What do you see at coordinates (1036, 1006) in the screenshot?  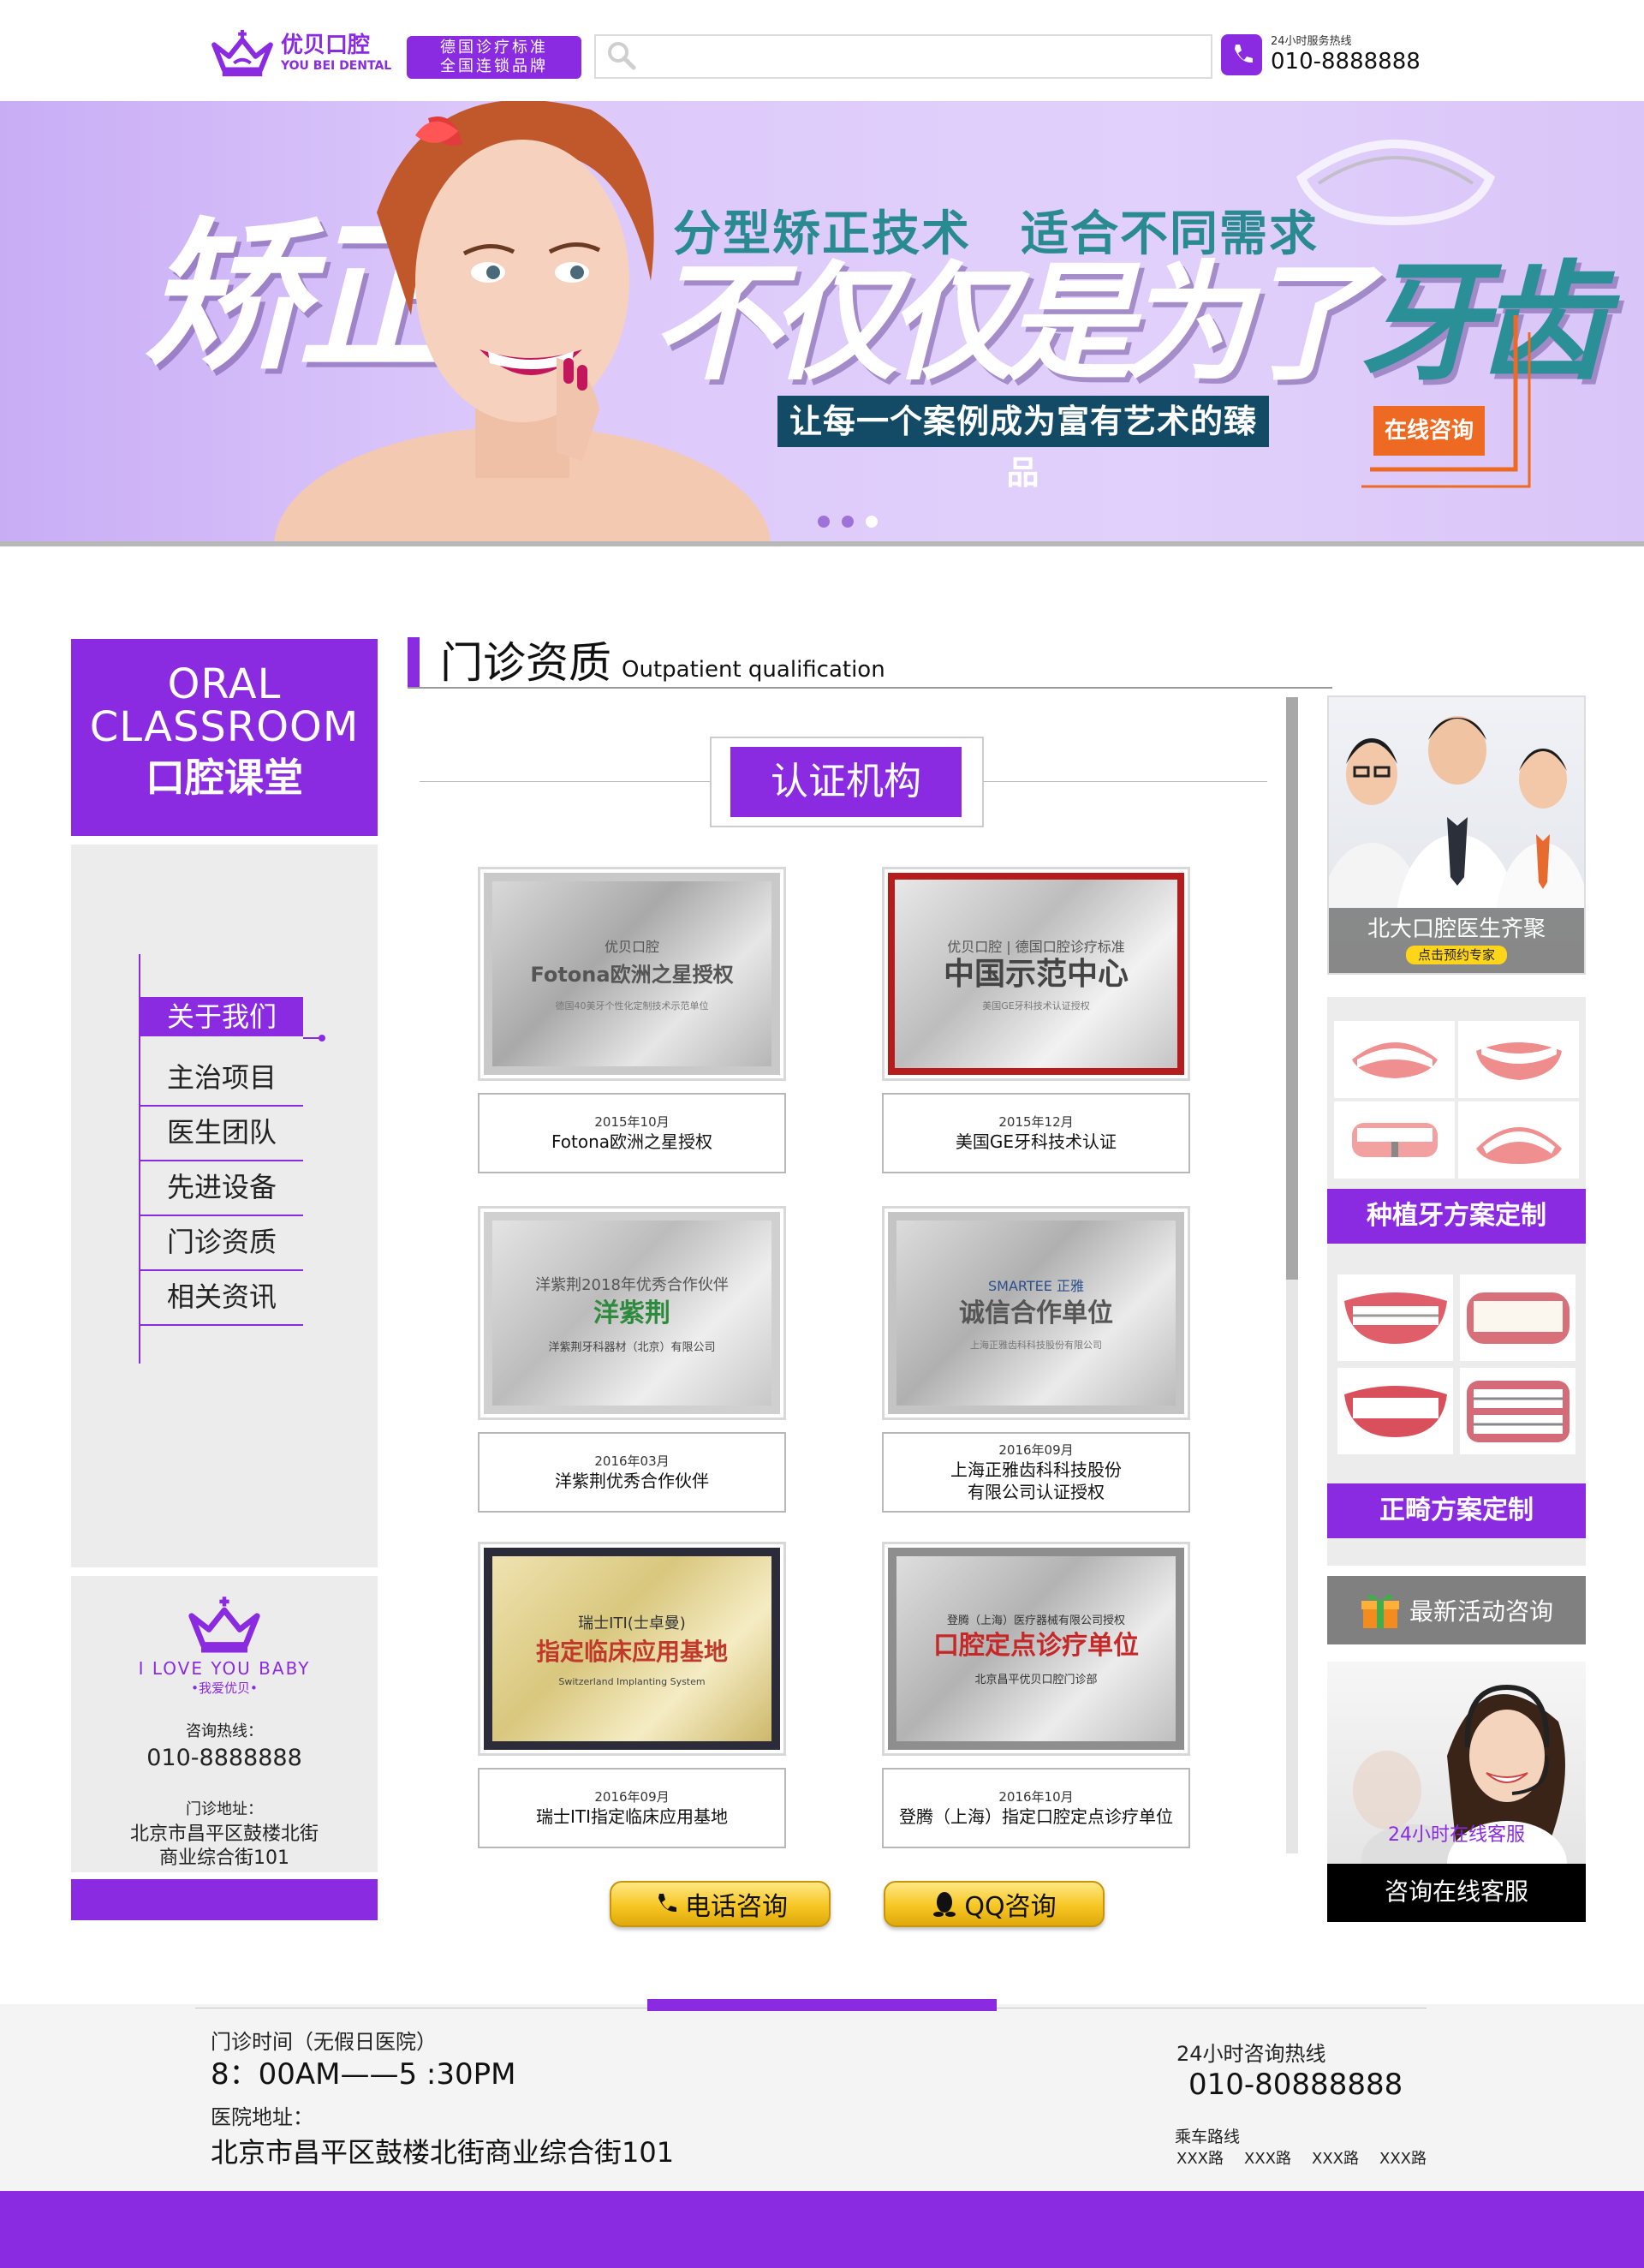 I see `plaque-subtitle: 美国GE牙科技术认证授权` at bounding box center [1036, 1006].